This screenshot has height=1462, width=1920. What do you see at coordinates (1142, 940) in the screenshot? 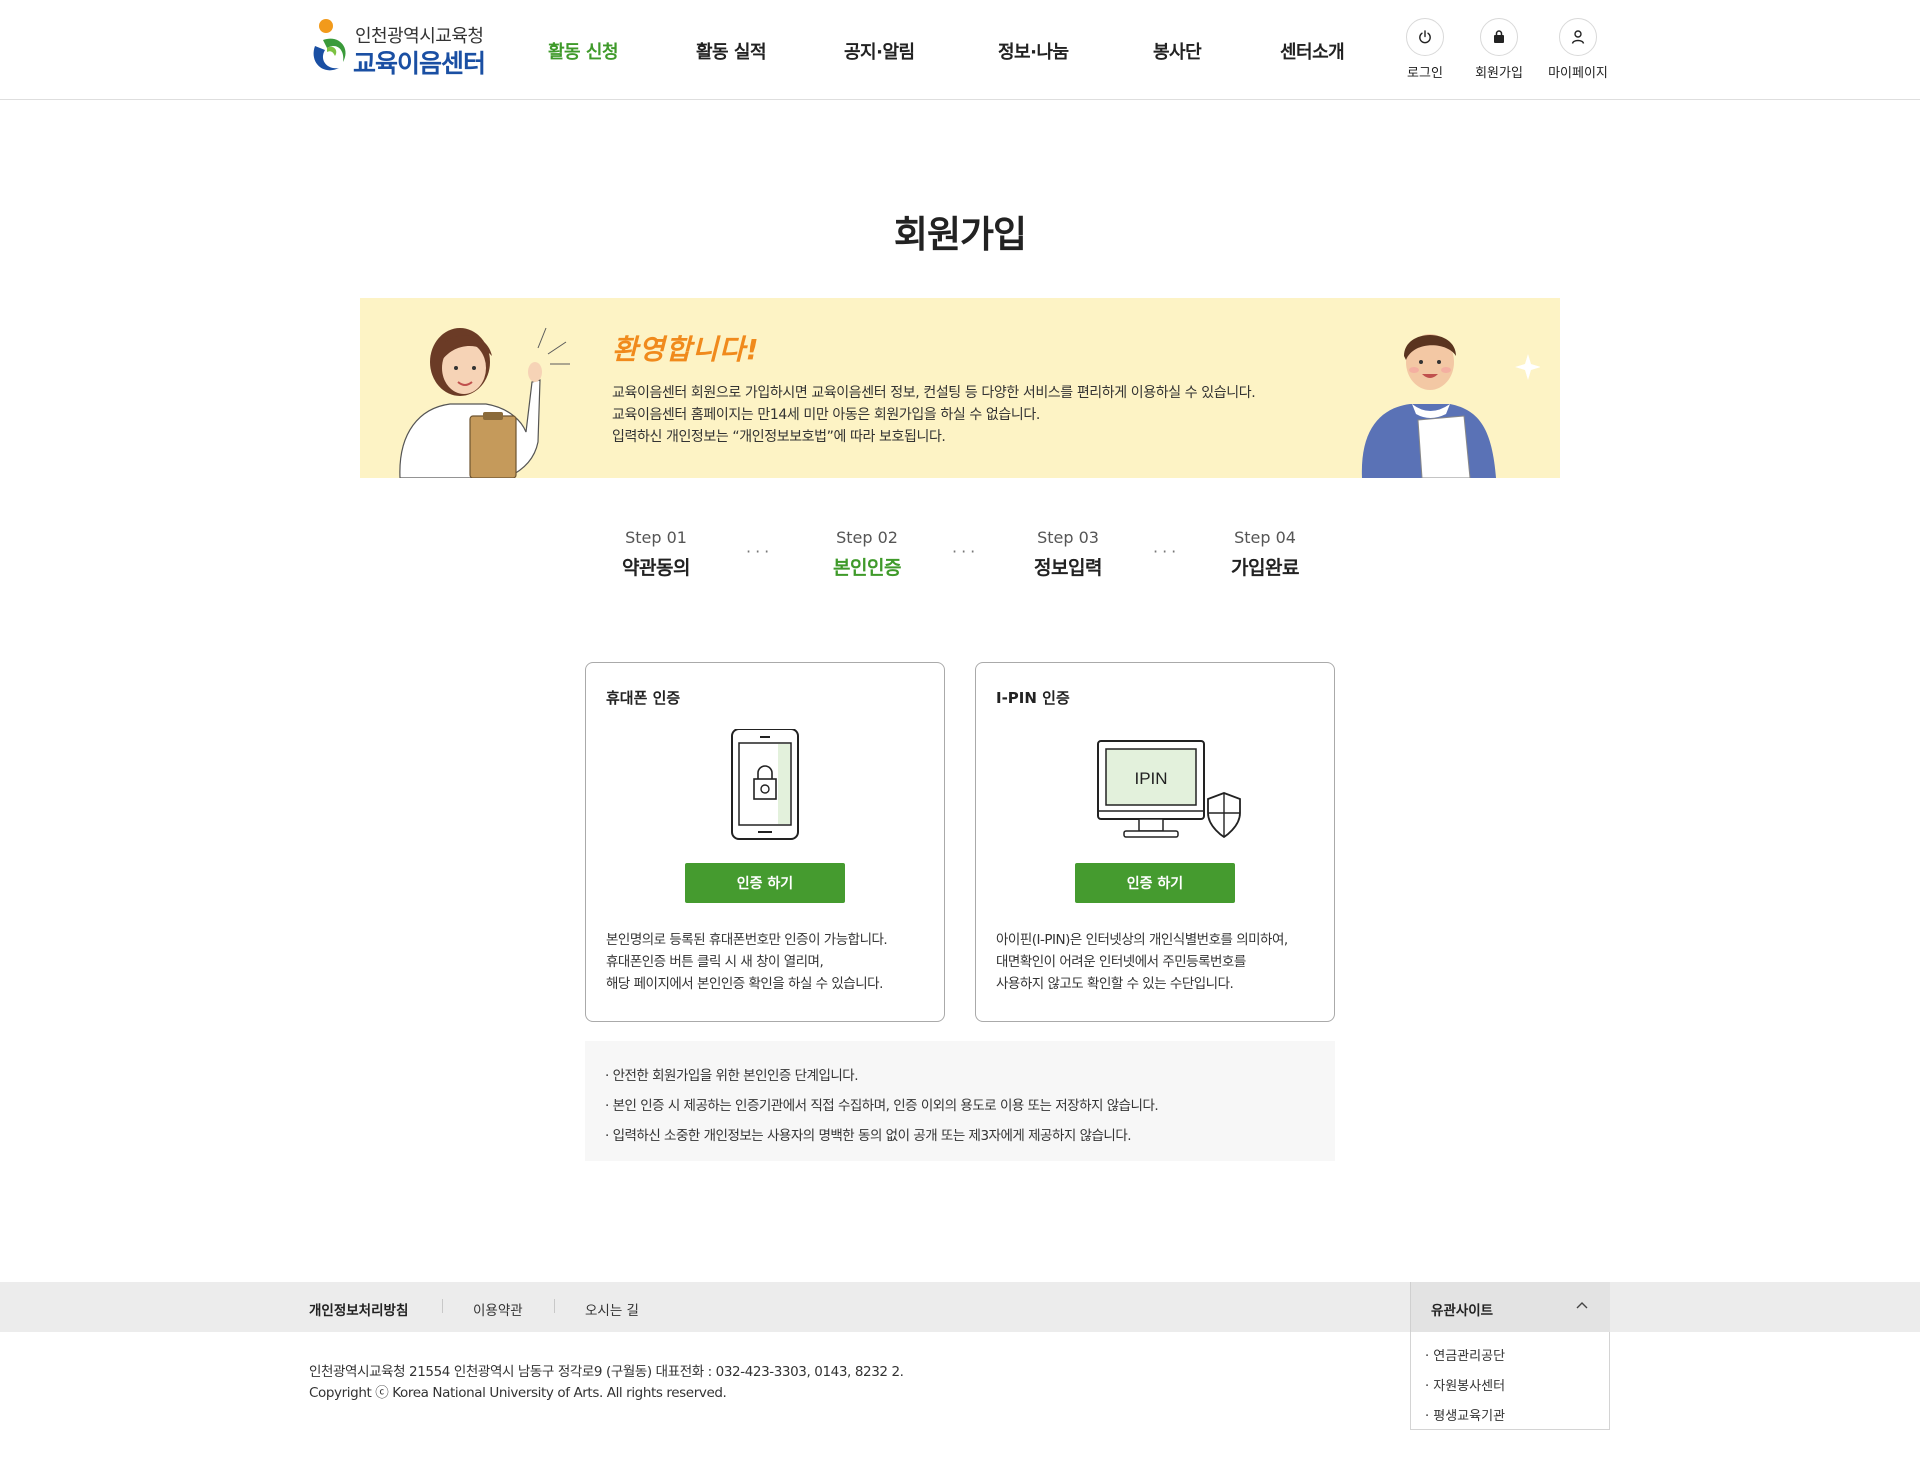
I see `description-line: 아이핀(I-PIN)은 인터넷상의 개인식별번호를 의미하여,` at bounding box center [1142, 940].